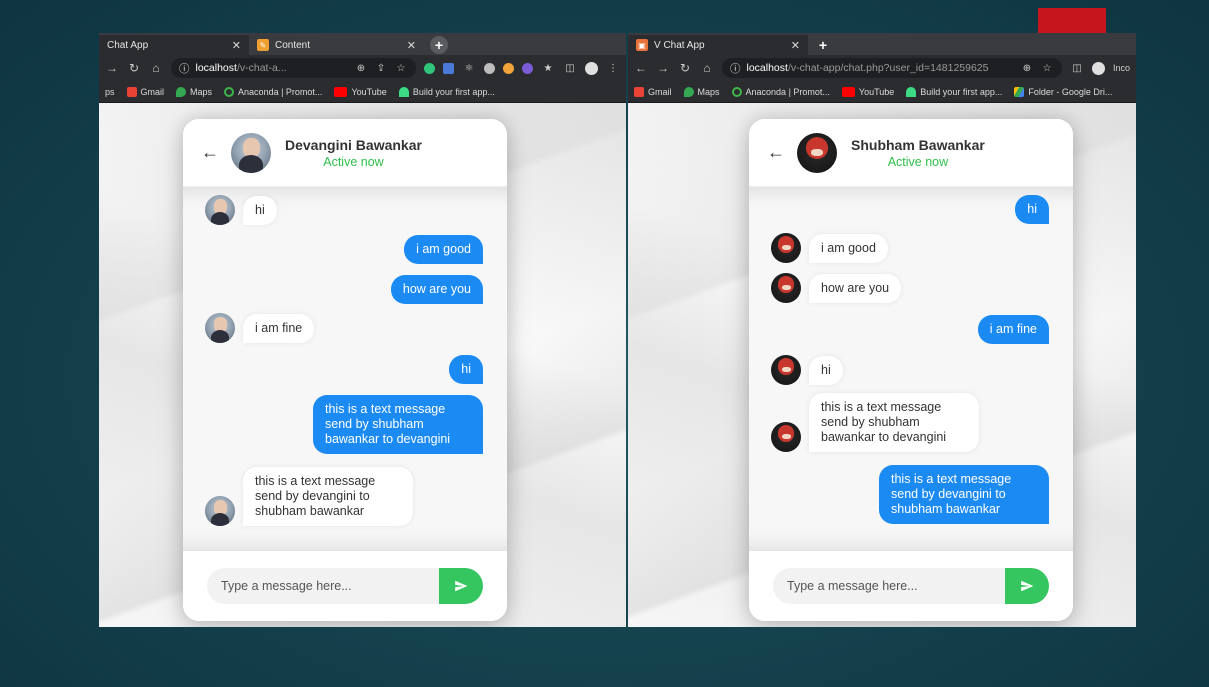 This screenshot has height=687, width=1209. What do you see at coordinates (508, 68) in the screenshot?
I see `extension-orange-icon` at bounding box center [508, 68].